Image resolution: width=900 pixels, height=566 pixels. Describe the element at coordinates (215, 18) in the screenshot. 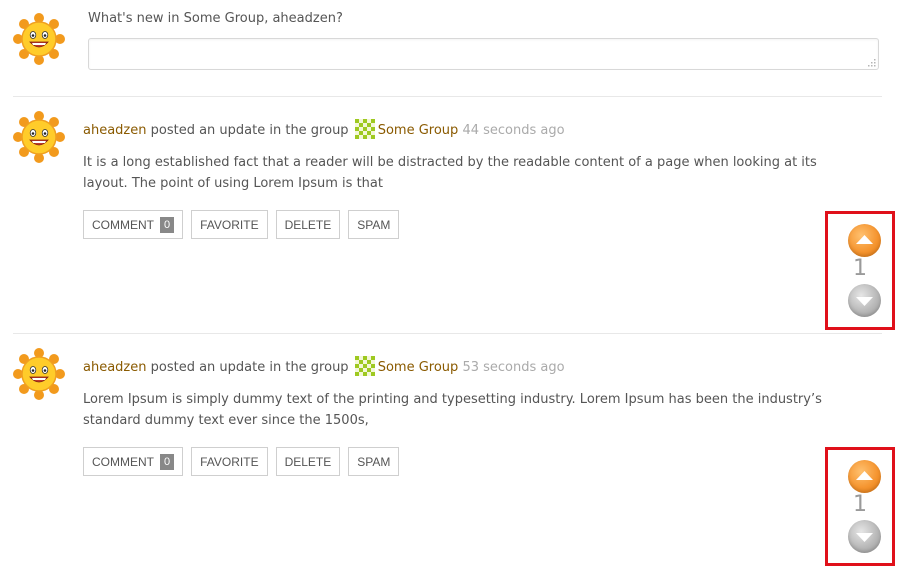

I see `whats-new-prompt: What's new in Some Group, aheadzen?` at that location.